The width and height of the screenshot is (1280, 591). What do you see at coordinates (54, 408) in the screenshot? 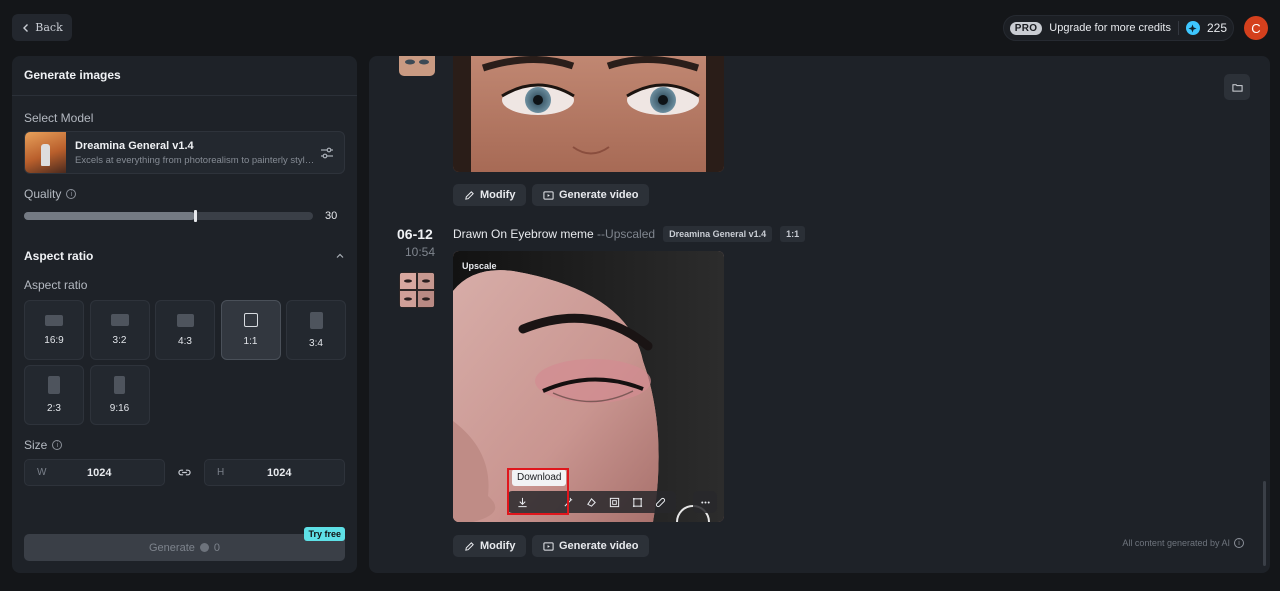
I see `aspect-ratio-label: 2:3` at bounding box center [54, 408].